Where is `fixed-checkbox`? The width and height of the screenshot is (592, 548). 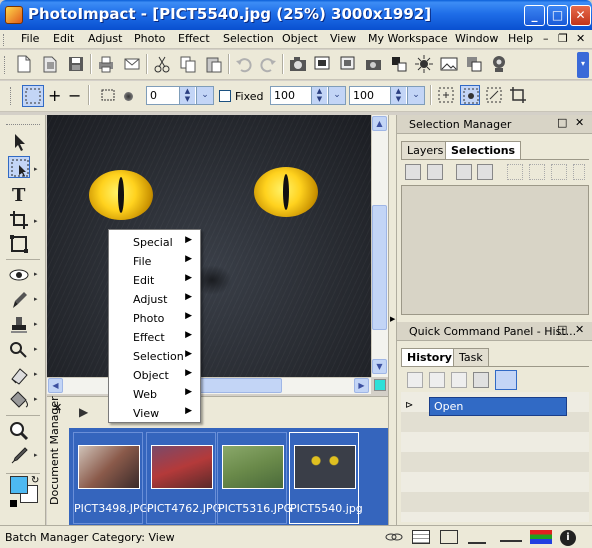
fixed-checkbox is located at coordinates (225, 96).